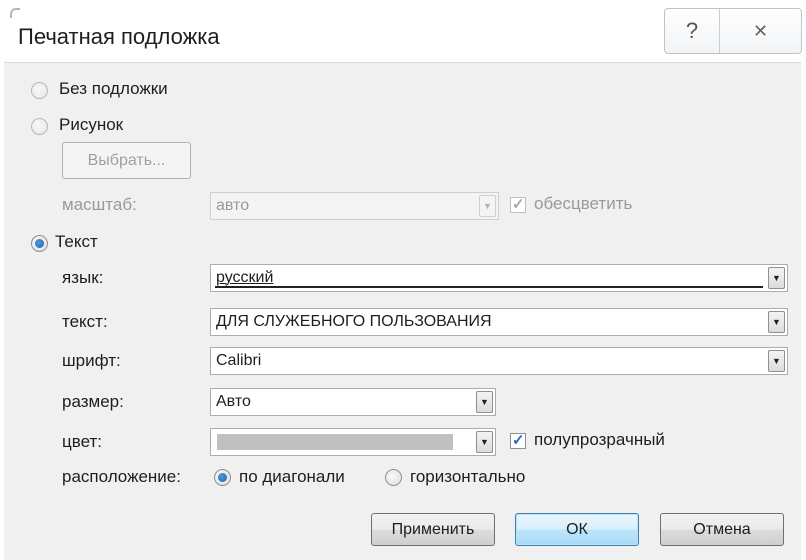 This screenshot has height=560, width=806. What do you see at coordinates (239, 360) in the screenshot?
I see `font-value: Calibri` at bounding box center [239, 360].